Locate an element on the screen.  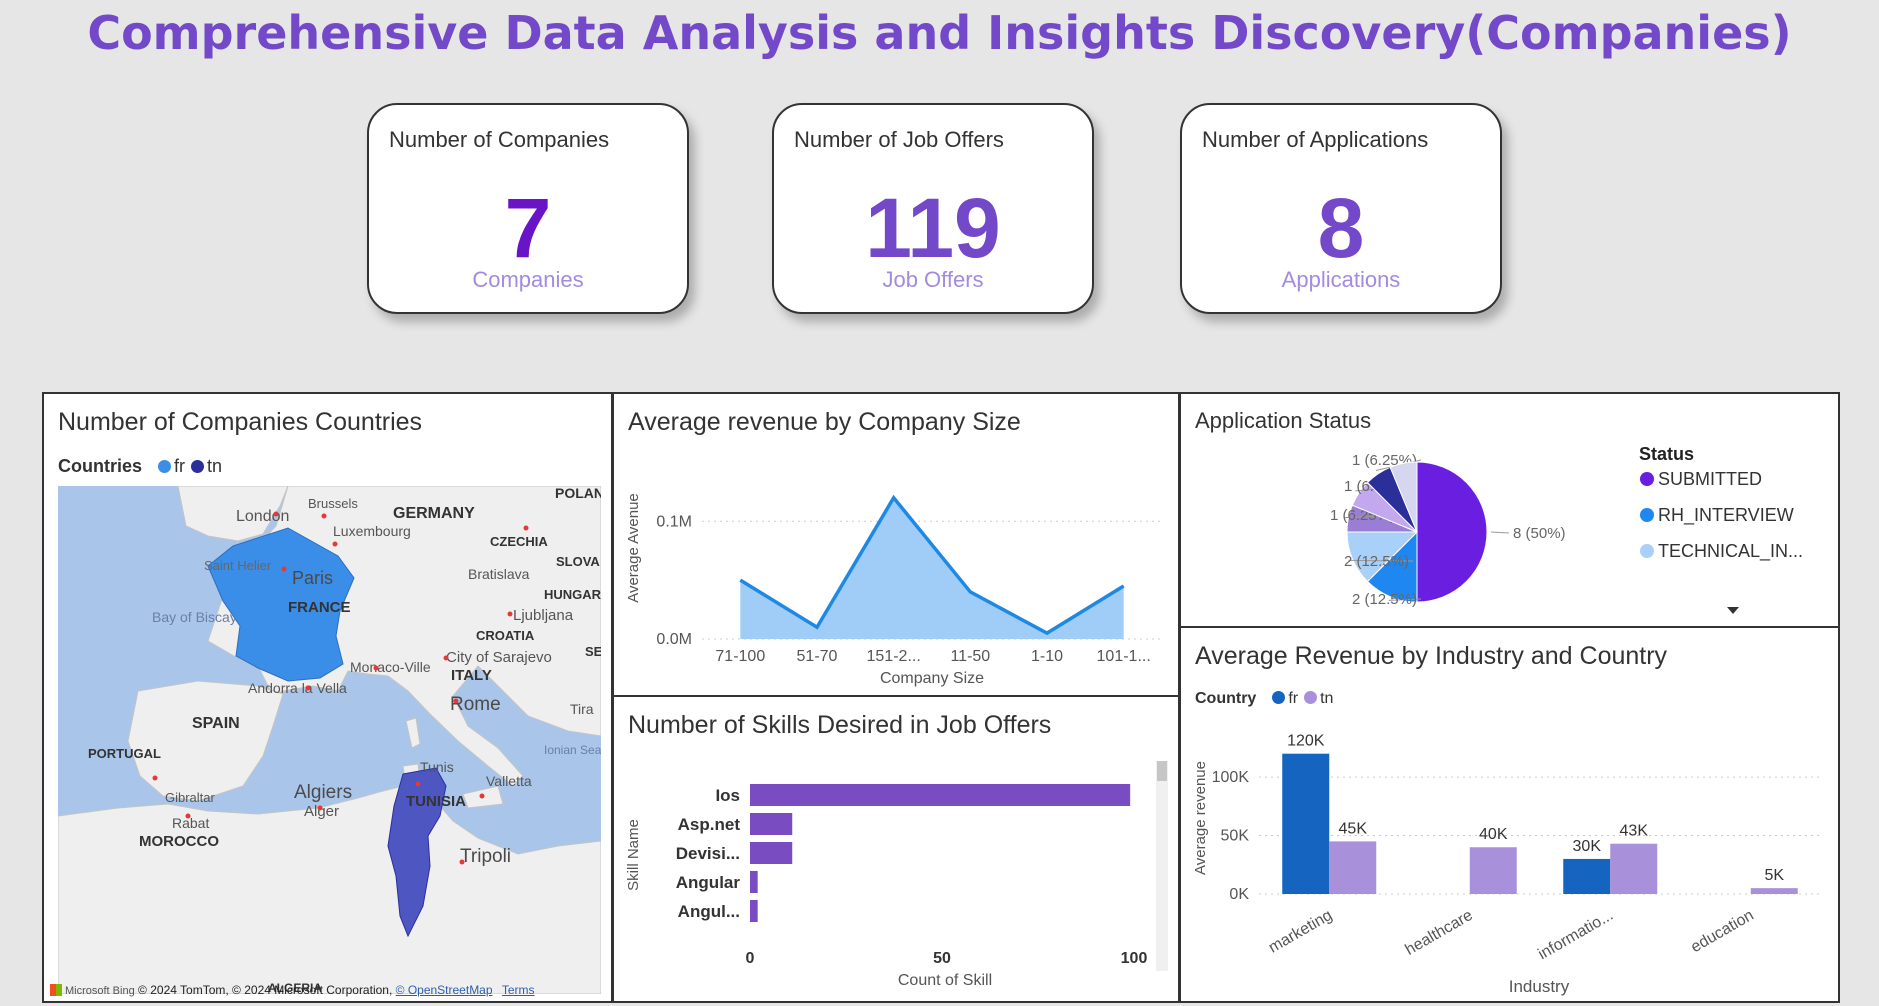
legend-item: SUBMITTED is located at coordinates (1710, 479).